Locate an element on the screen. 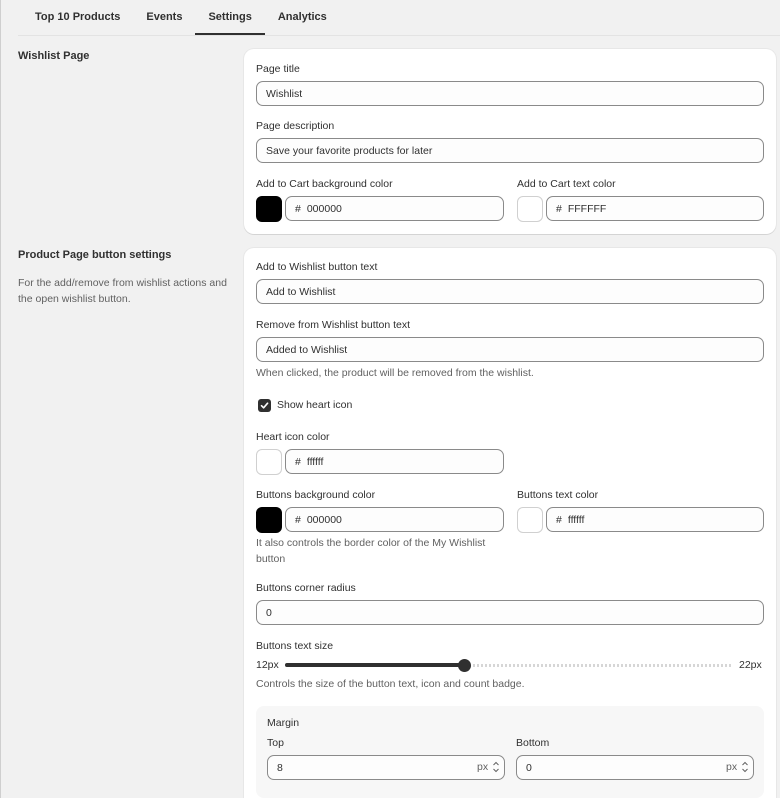  buttons-bg-color-label: Buttons background color is located at coordinates (316, 495).